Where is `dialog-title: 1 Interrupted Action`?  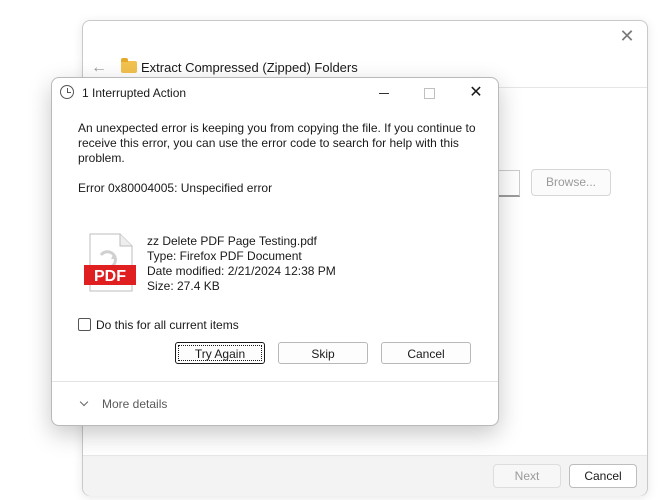 dialog-title: 1 Interrupted Action is located at coordinates (134, 93).